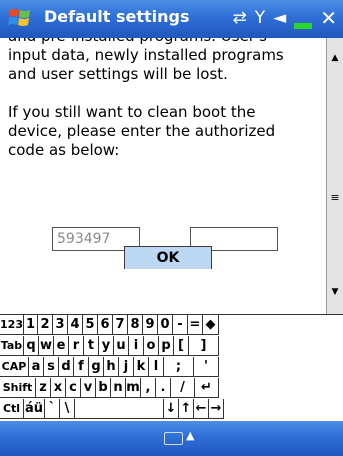  Describe the element at coordinates (168, 257) in the screenshot. I see `ok-button: OK` at that location.